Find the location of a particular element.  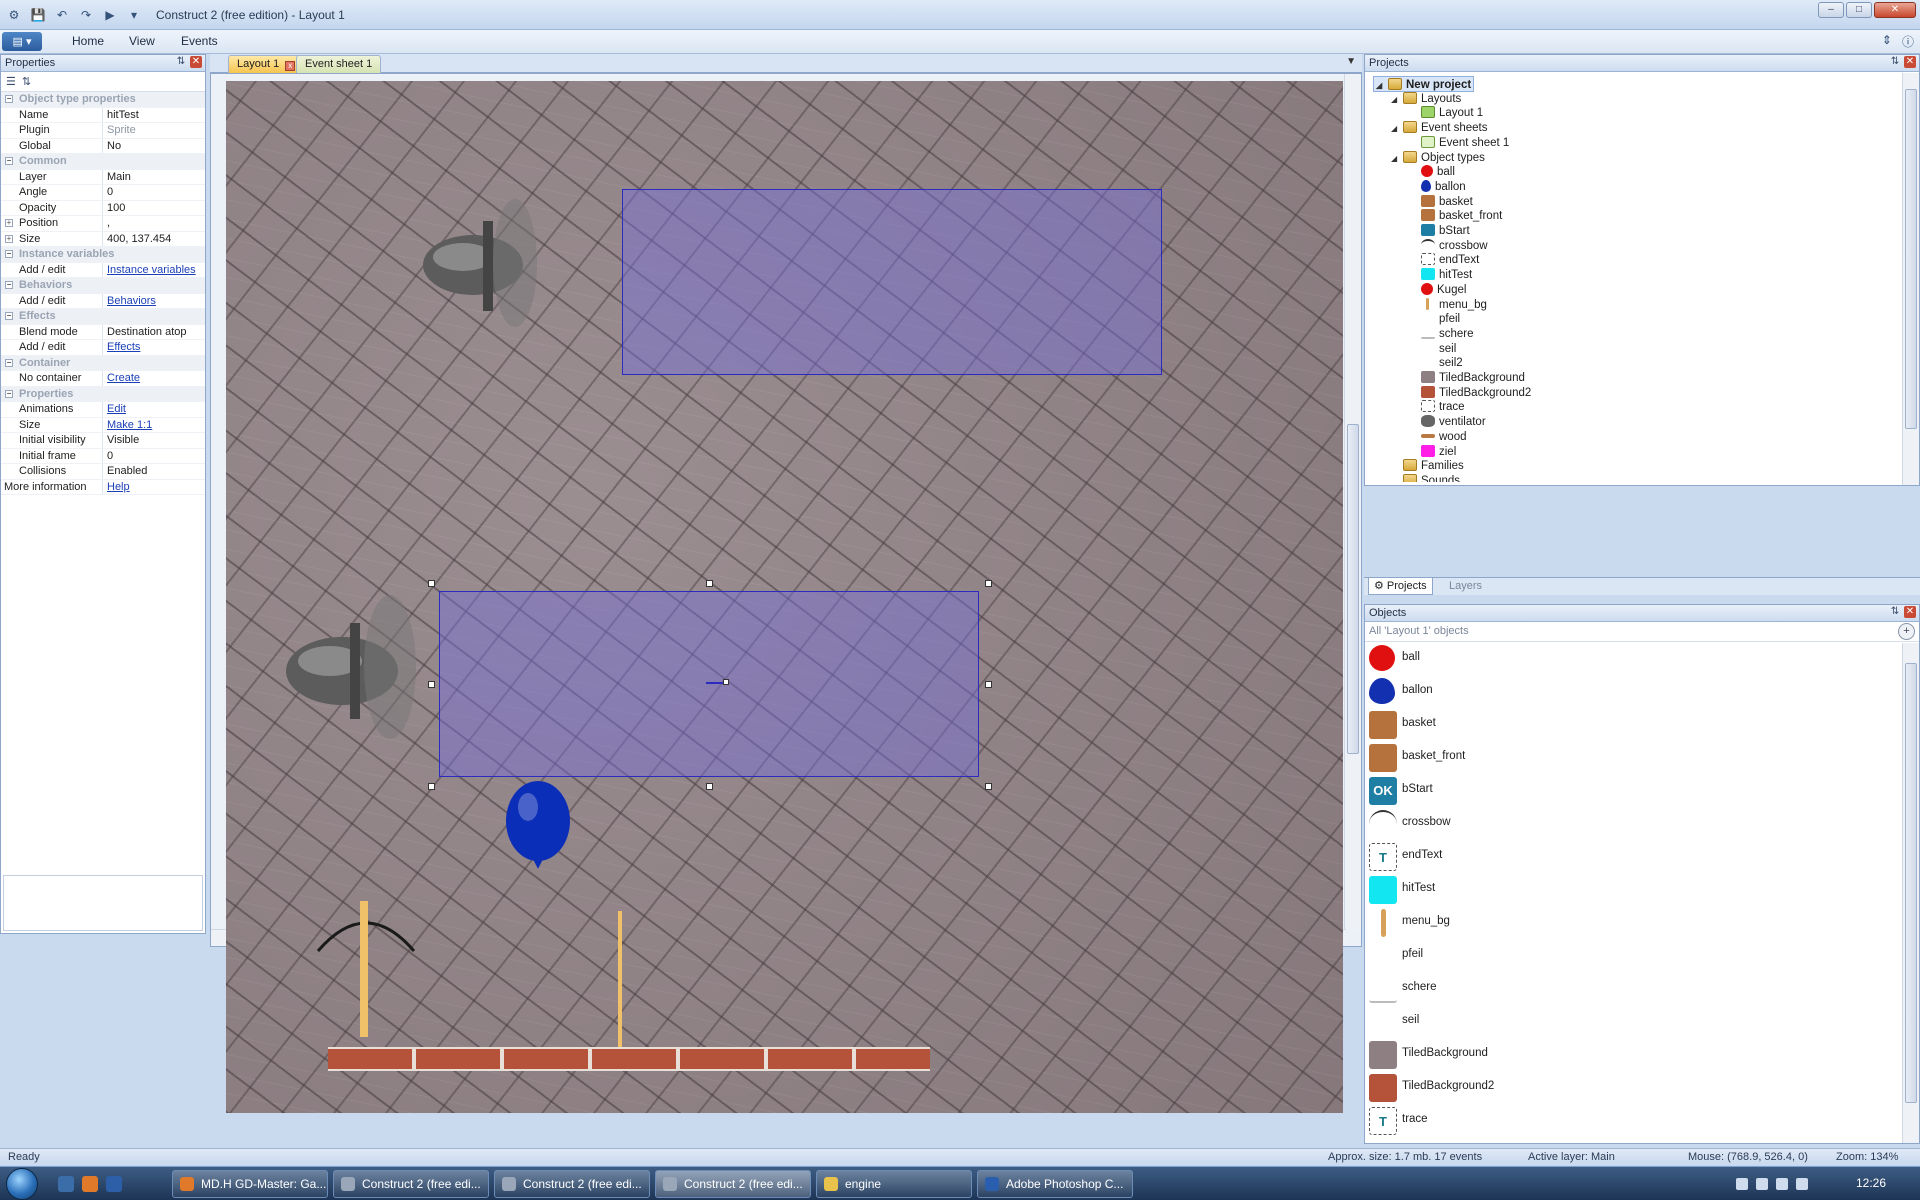

pfeil-instance is located at coordinates (620, 979).